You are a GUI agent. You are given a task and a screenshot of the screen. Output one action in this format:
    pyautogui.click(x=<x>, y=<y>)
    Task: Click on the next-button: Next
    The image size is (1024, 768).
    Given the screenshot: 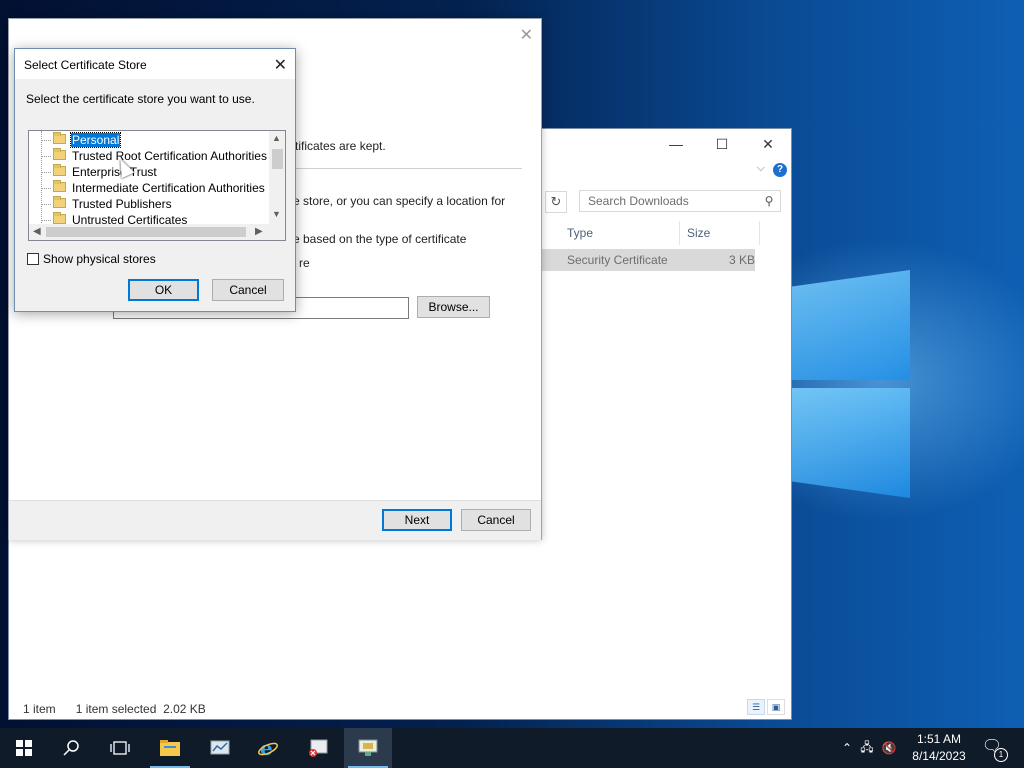 What is the action you would take?
    pyautogui.click(x=417, y=520)
    